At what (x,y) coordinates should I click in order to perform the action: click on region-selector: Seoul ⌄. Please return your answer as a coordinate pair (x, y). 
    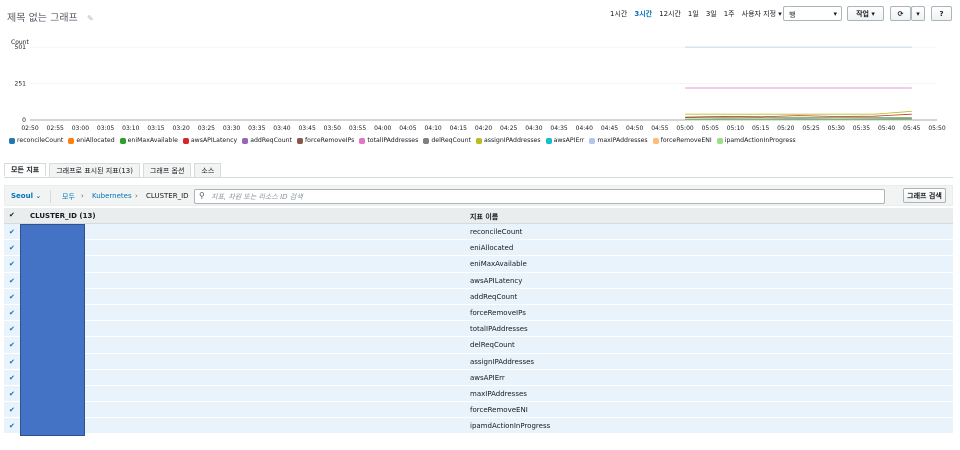
    Looking at the image, I should click on (26, 196).